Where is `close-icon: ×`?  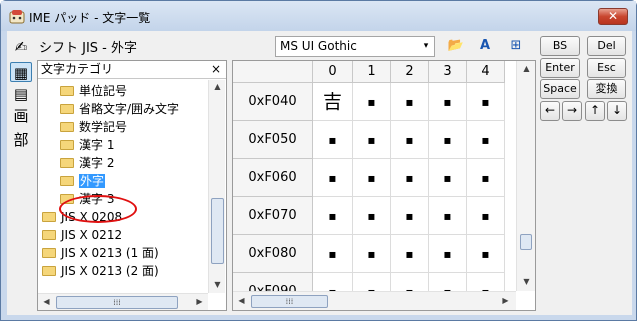 close-icon: × is located at coordinates (216, 69).